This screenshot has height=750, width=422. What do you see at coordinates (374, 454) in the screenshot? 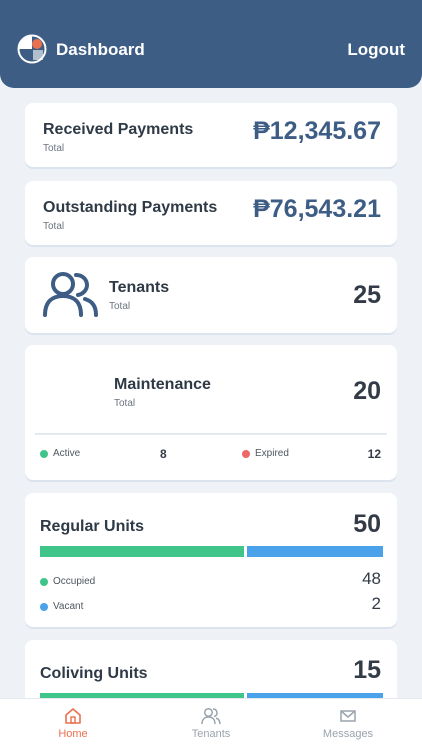
I see `expired-count: 12` at bounding box center [374, 454].